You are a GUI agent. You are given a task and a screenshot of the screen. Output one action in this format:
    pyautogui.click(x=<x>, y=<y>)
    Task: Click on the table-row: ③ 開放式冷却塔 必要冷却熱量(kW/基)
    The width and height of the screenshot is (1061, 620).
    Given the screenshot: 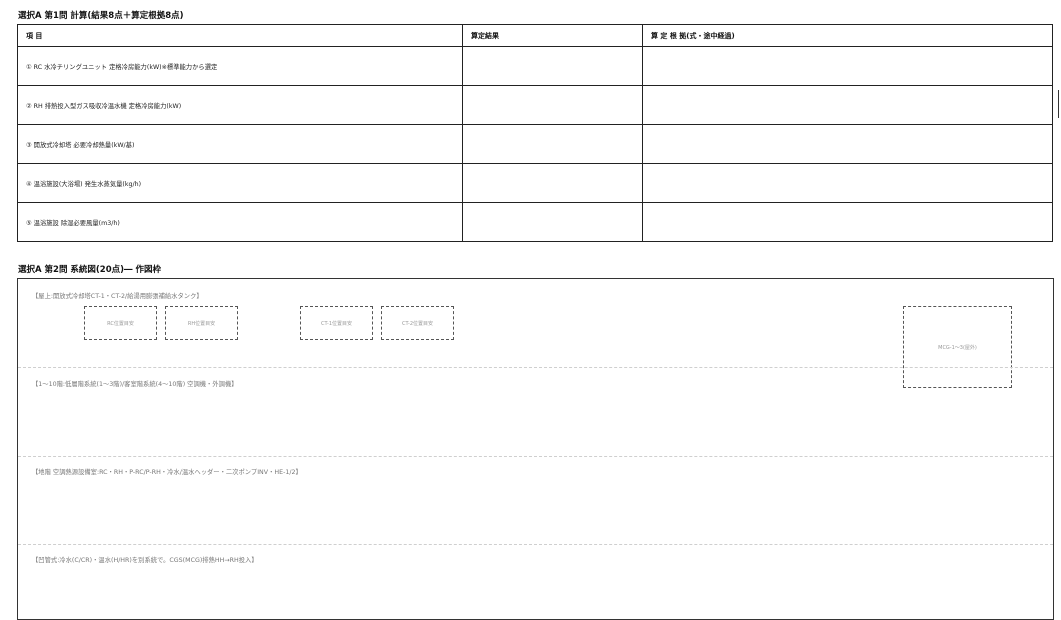 What is the action you would take?
    pyautogui.click(x=535, y=144)
    